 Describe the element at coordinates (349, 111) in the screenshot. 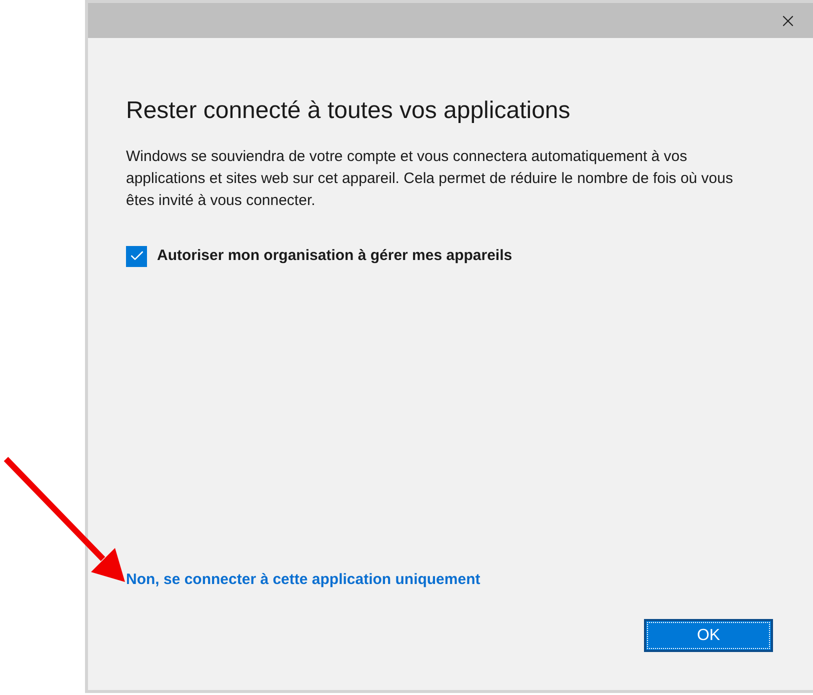

I see `dialog-heading: Rester connecté à toutes vos applications` at that location.